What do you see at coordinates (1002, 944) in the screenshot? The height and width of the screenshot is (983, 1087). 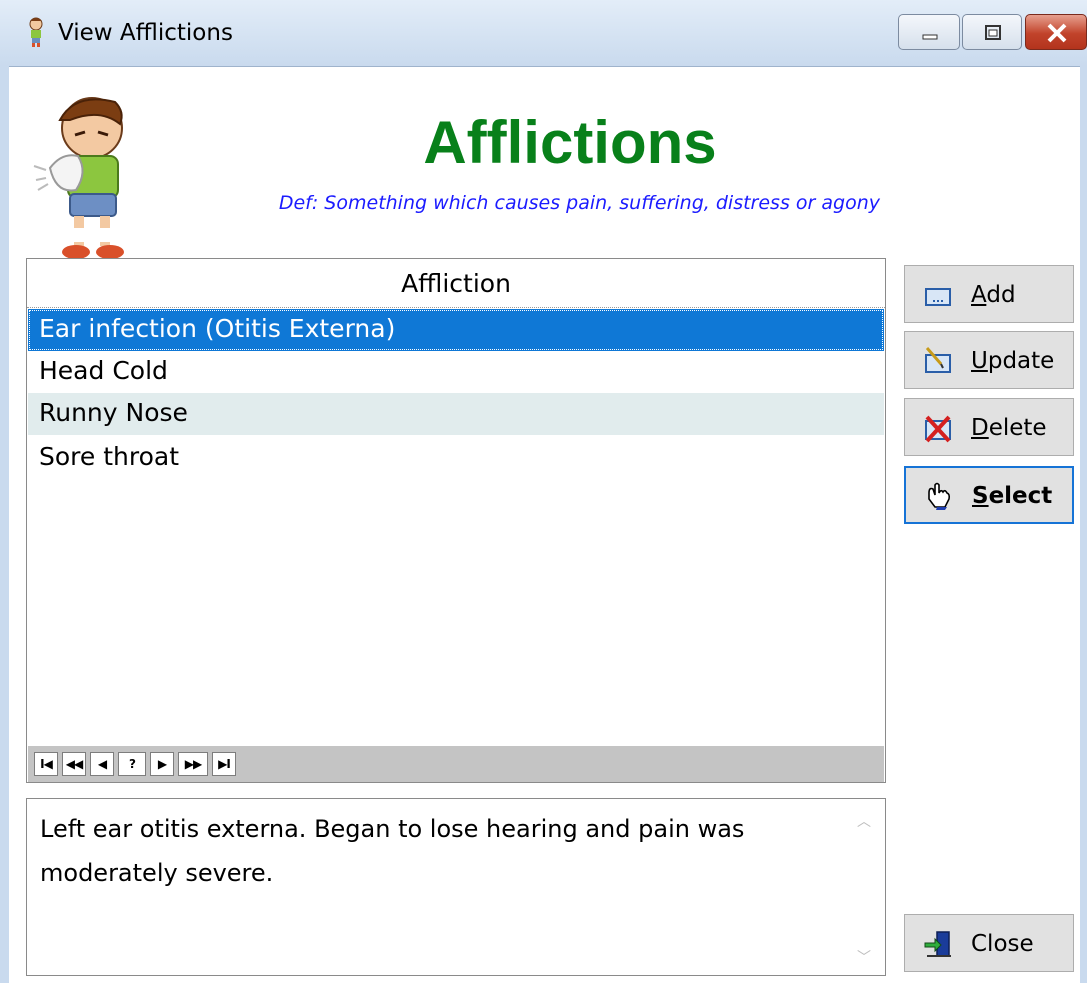 I see `close-button-label: Close` at bounding box center [1002, 944].